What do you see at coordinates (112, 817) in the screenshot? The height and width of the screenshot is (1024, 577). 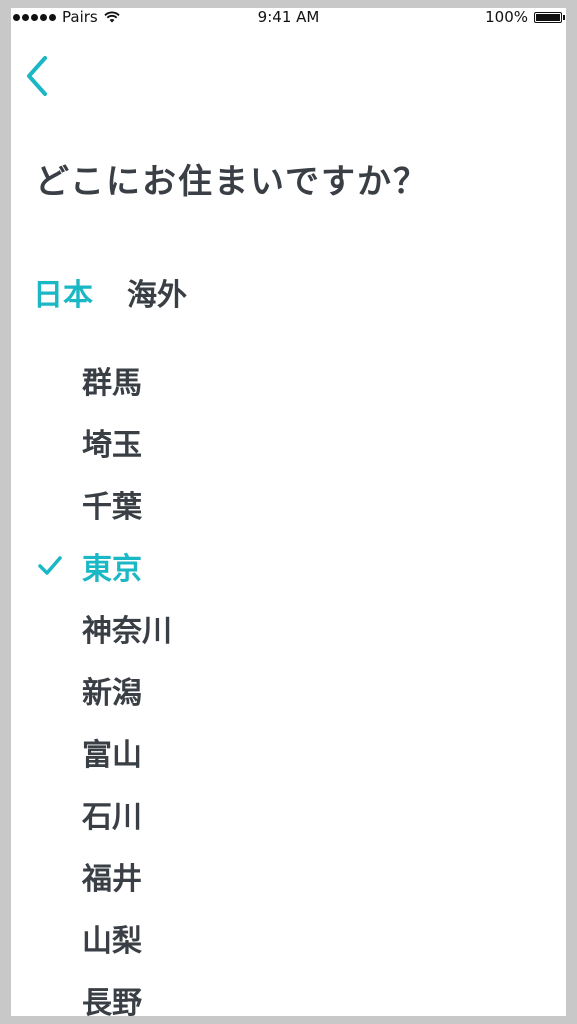 I see `list-item-label: 石川` at bounding box center [112, 817].